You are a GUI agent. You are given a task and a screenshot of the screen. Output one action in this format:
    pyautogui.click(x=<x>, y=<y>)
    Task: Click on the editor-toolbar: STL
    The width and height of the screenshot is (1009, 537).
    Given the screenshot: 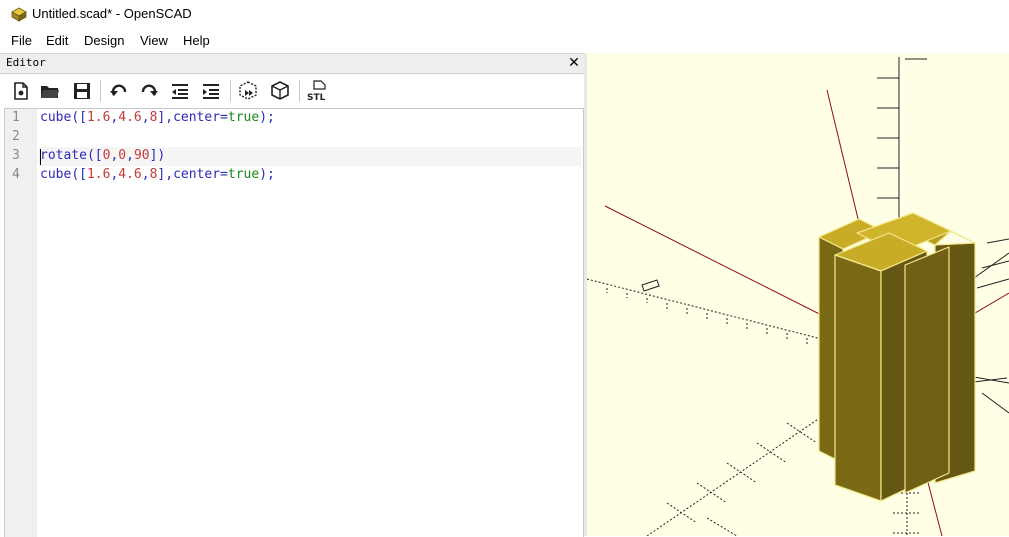 What is the action you would take?
    pyautogui.click(x=292, y=91)
    